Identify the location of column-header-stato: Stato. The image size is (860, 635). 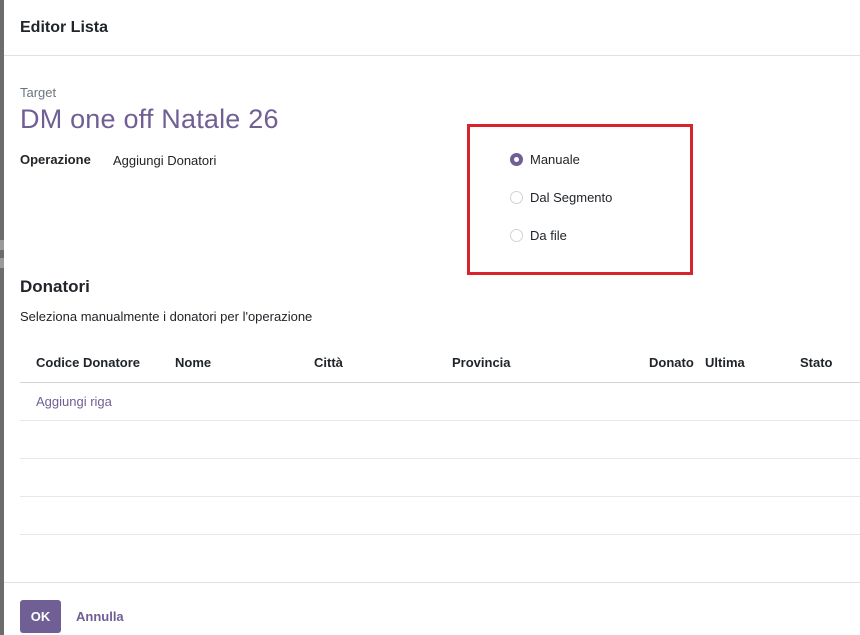
(816, 362).